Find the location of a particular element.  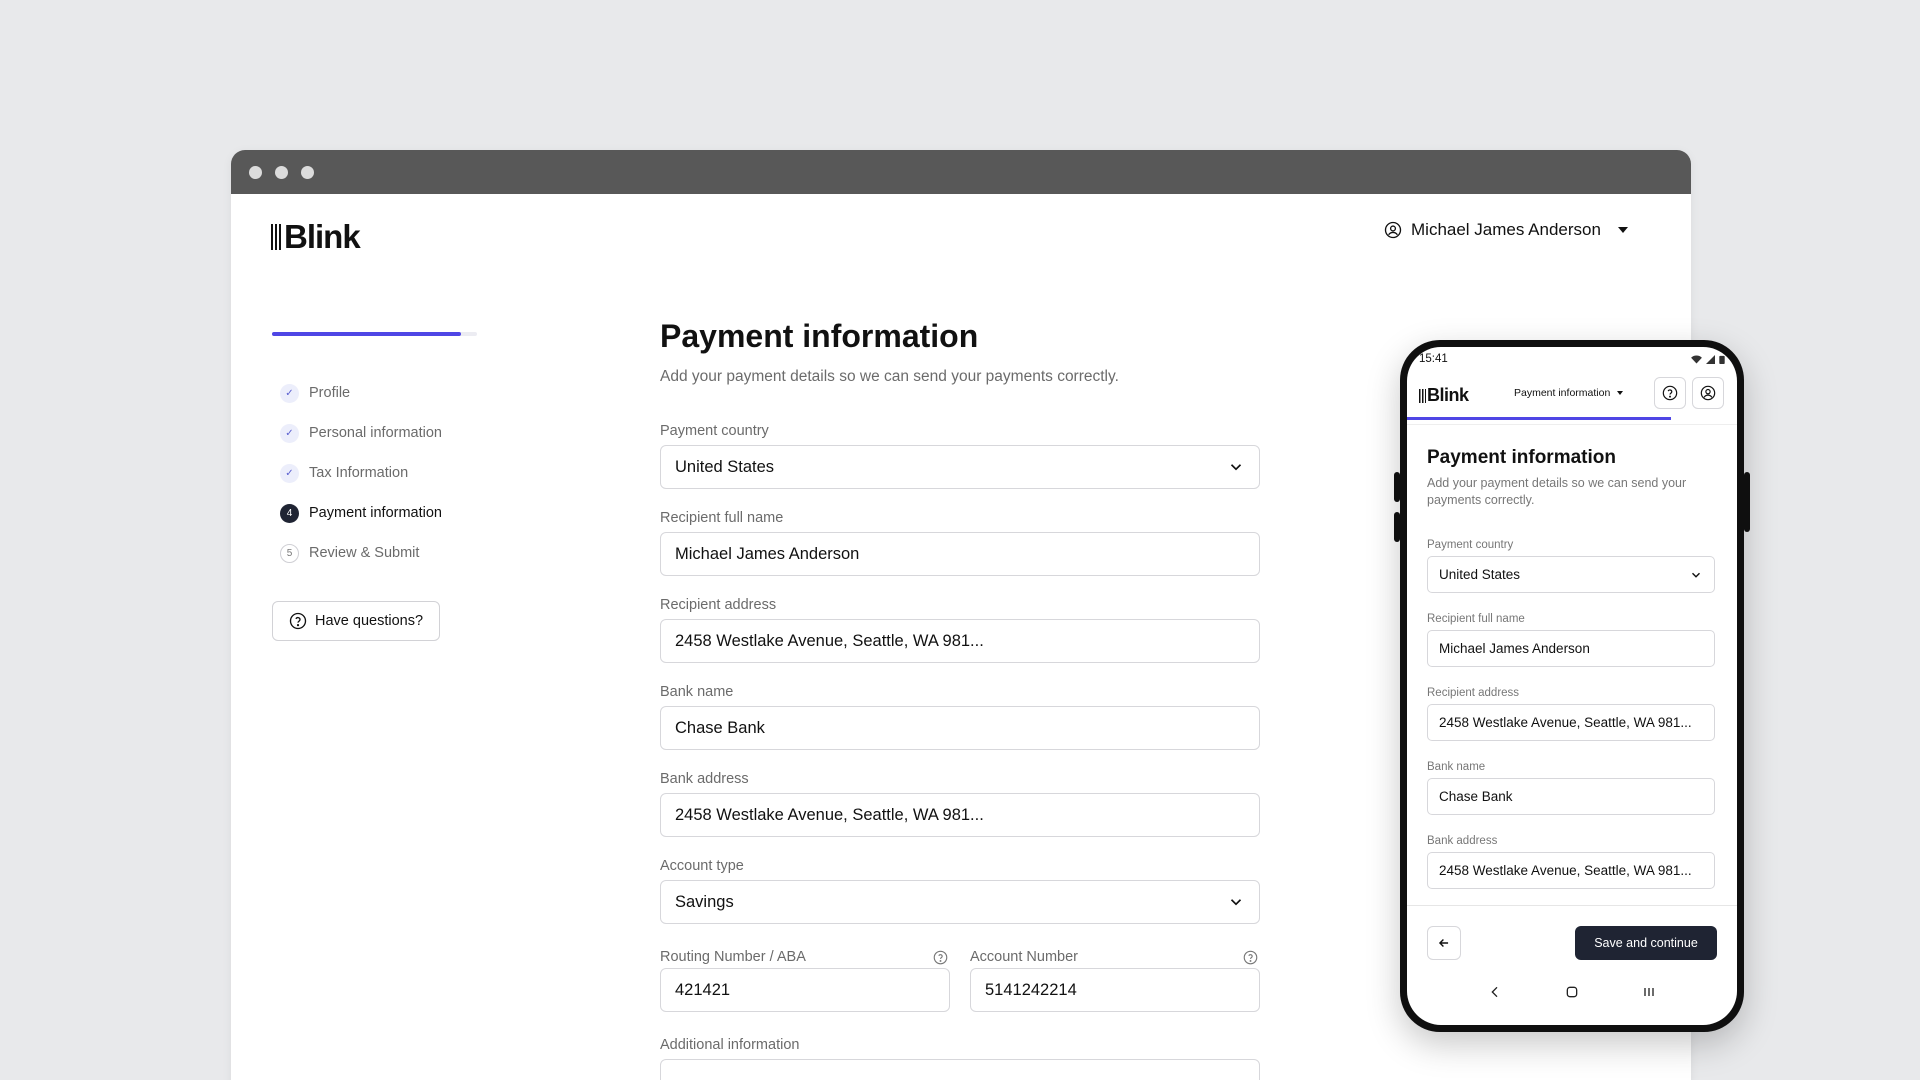

user-circle-icon is located at coordinates (1708, 393).